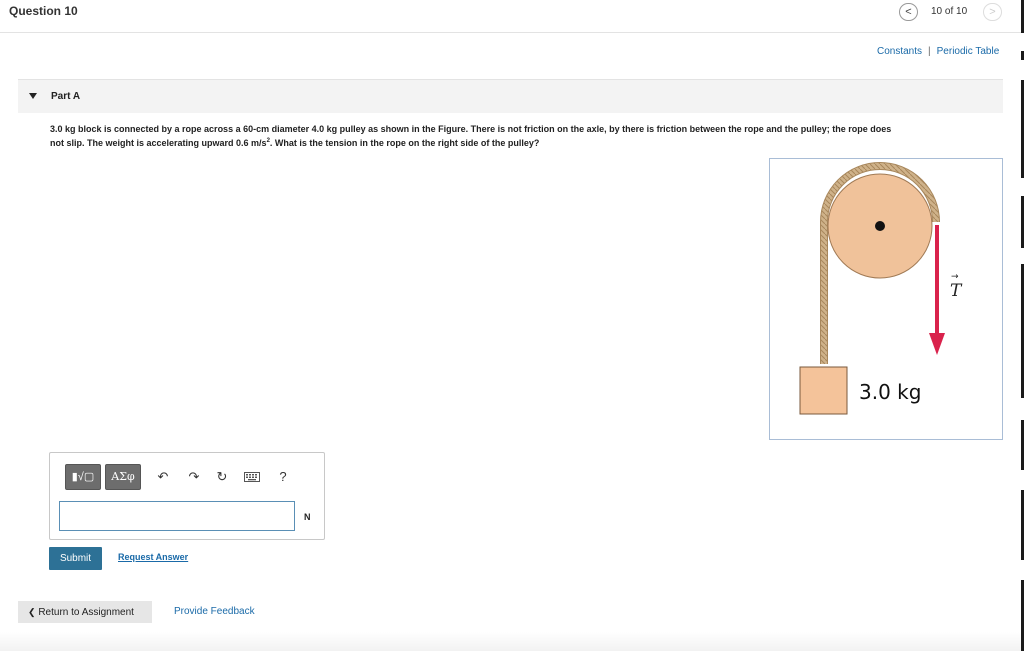 The width and height of the screenshot is (1024, 651). I want to click on resource-links: Constants | Periodic Table, so click(938, 51).